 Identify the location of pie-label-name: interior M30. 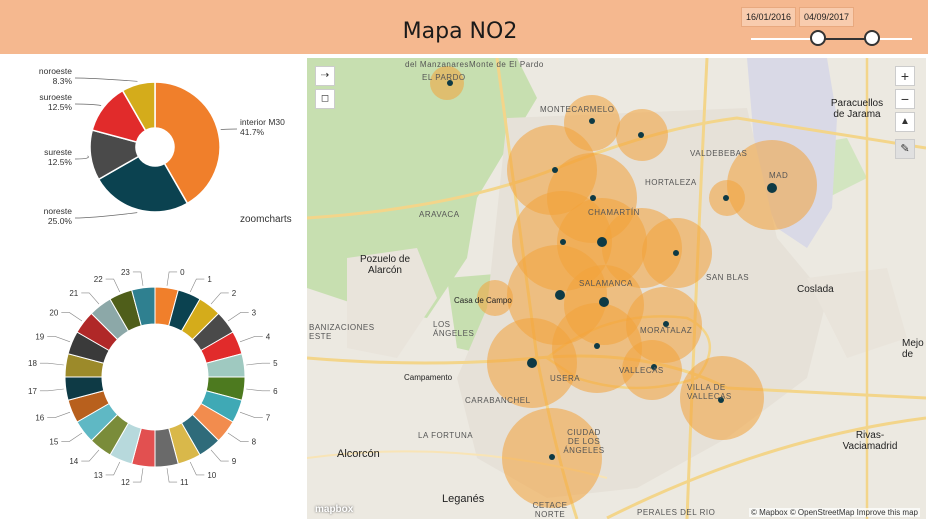
(262, 122).